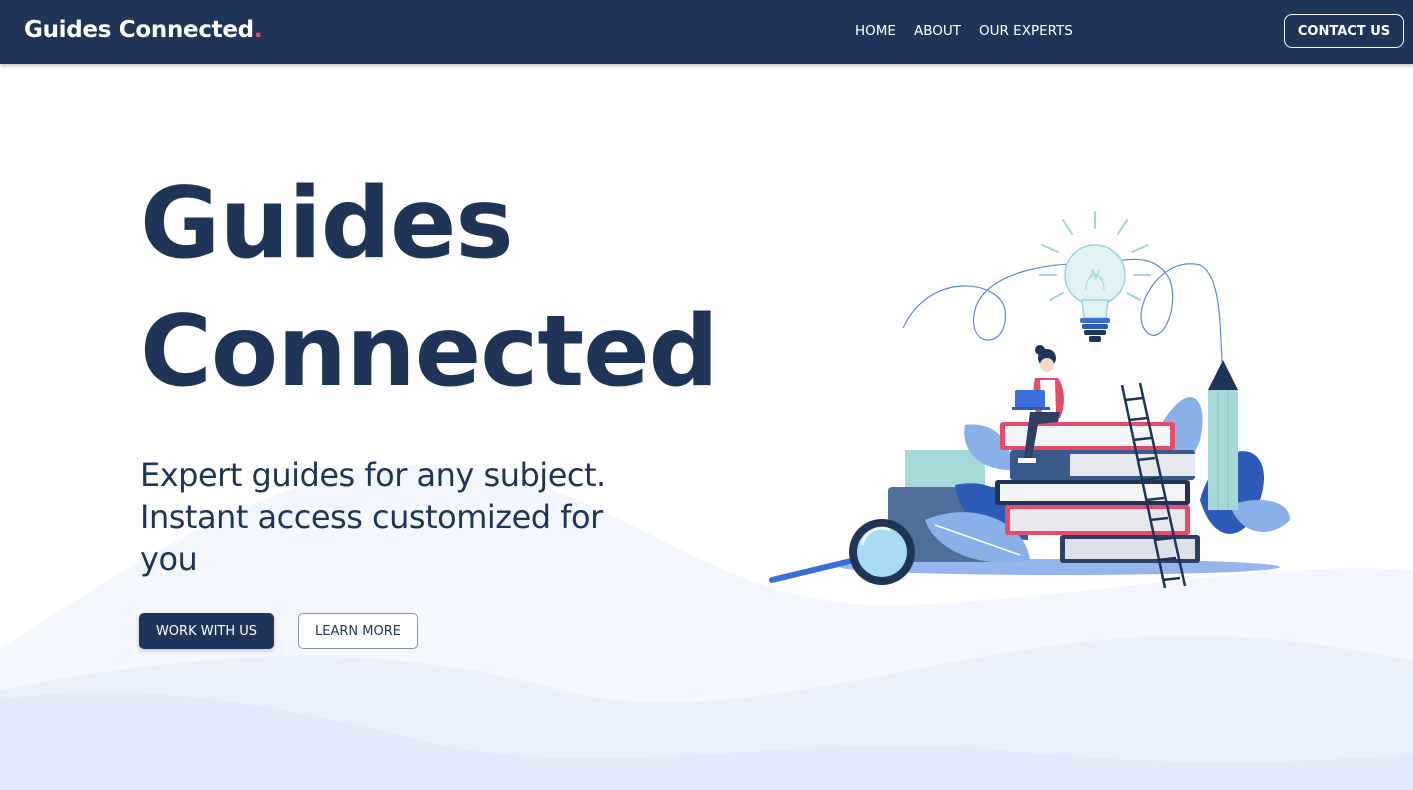 This screenshot has height=790, width=1413. Describe the element at coordinates (206, 631) in the screenshot. I see `work-with-us-button: WORK WITH US` at that location.